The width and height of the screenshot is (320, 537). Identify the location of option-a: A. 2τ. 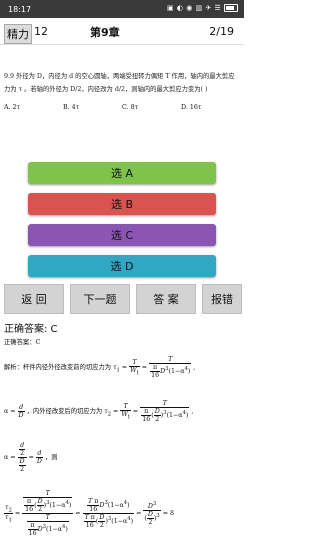
(12, 107).